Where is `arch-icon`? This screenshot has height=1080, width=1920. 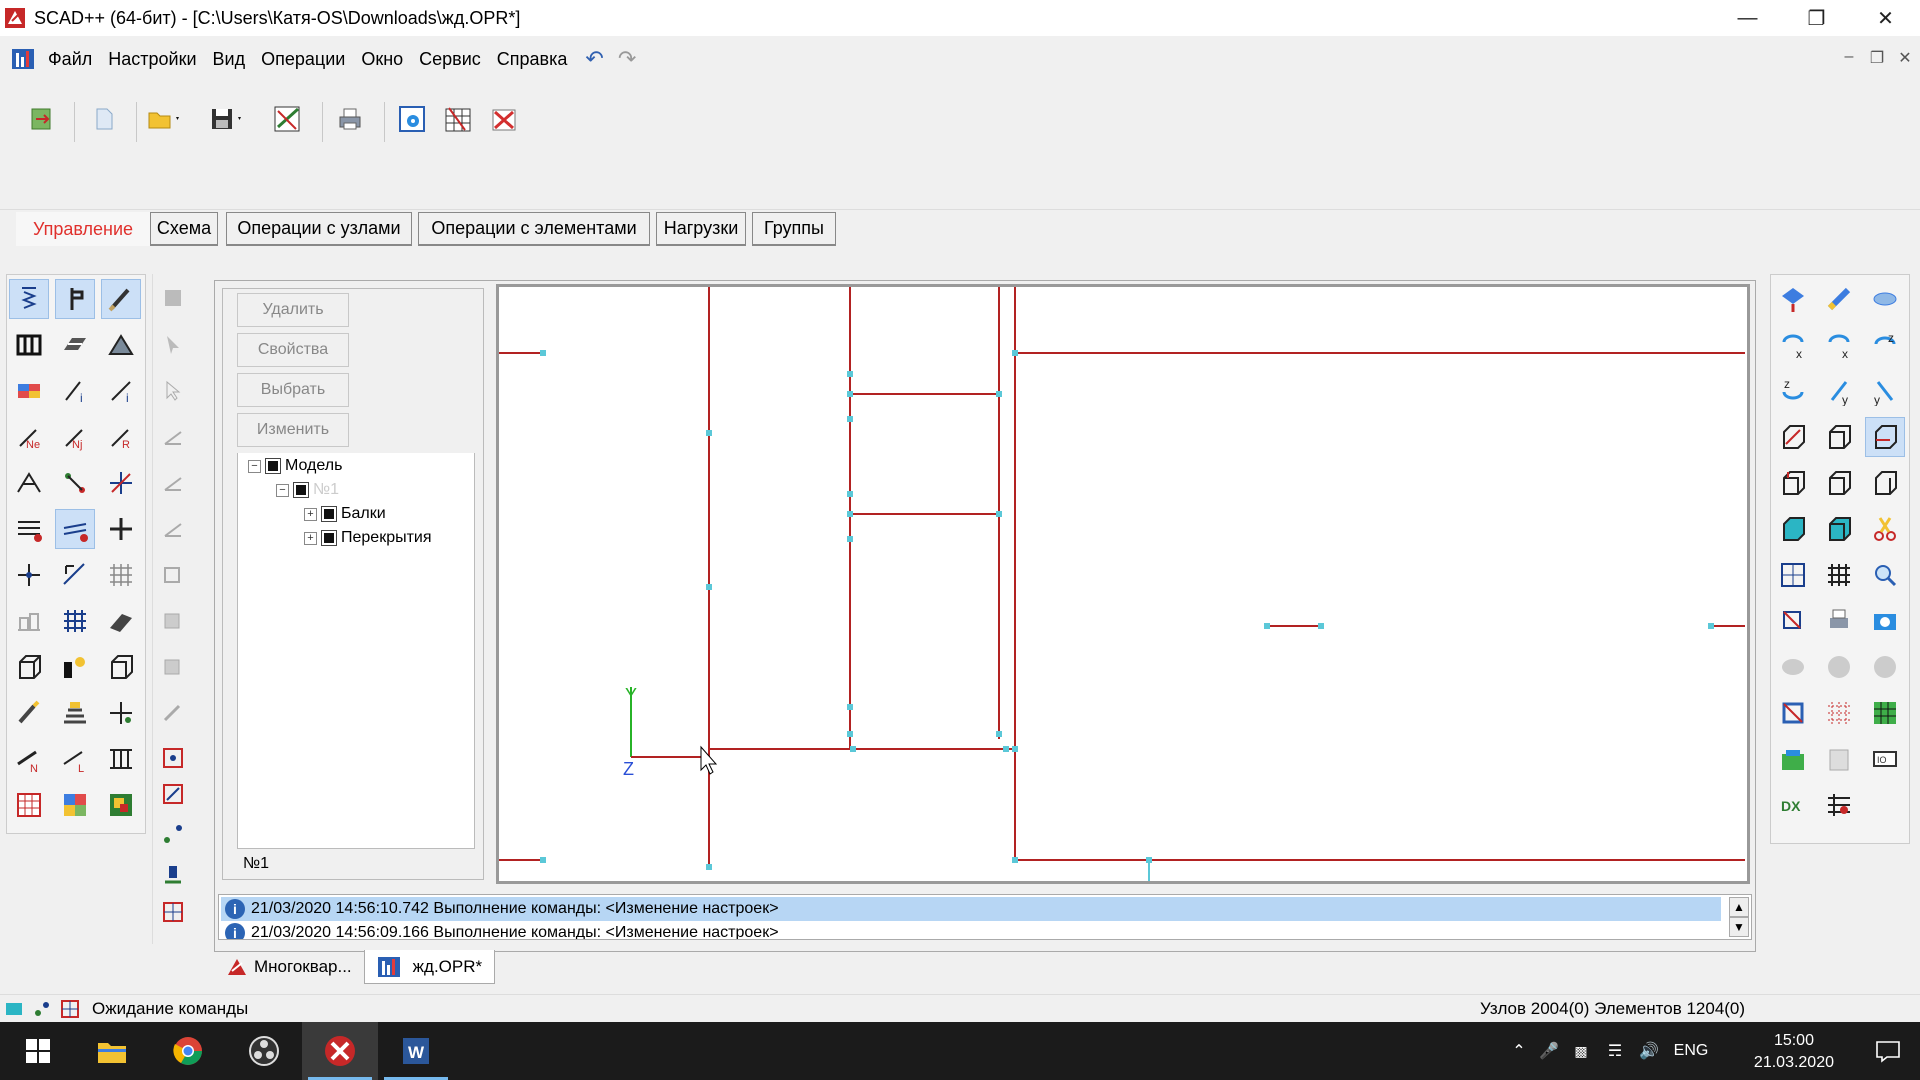 arch-icon is located at coordinates (121, 345).